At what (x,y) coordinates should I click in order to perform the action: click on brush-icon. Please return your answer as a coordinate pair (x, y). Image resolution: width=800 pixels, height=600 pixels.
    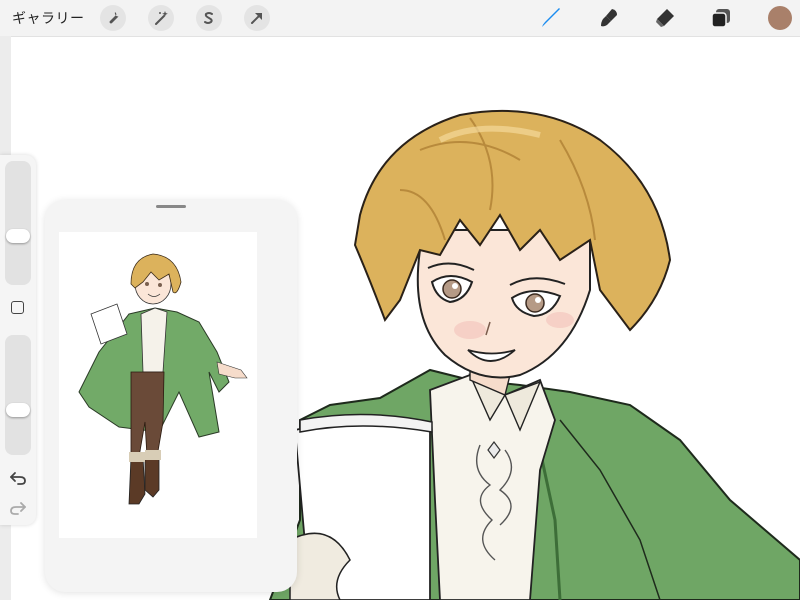
    Looking at the image, I should click on (551, 17).